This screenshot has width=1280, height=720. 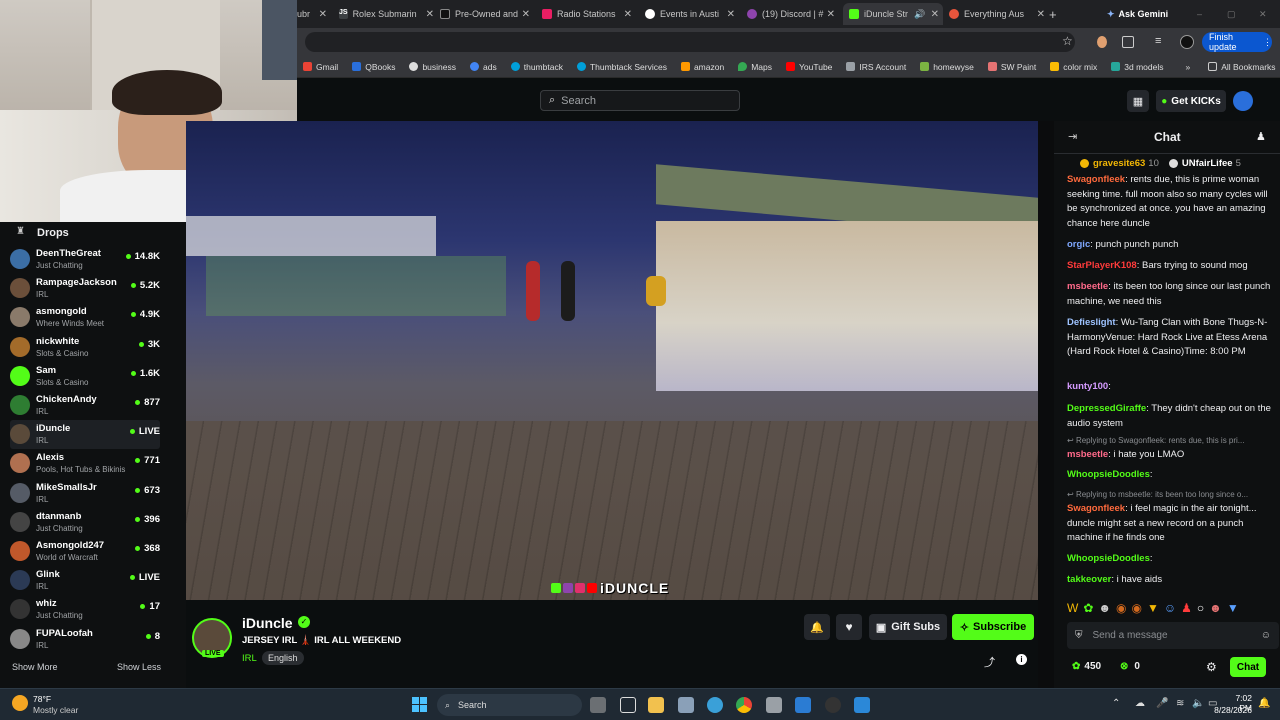 What do you see at coordinates (312, 14) in the screenshot?
I see `browser-tab: ubr ✕` at bounding box center [312, 14].